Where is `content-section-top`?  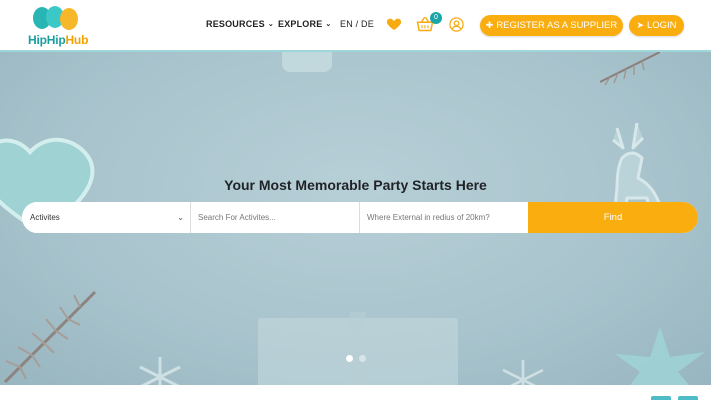
content-section-top is located at coordinates (355, 392).